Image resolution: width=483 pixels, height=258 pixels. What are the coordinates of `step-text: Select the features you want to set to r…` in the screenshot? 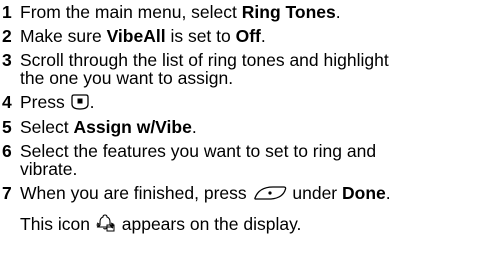 It's located at (198, 160).